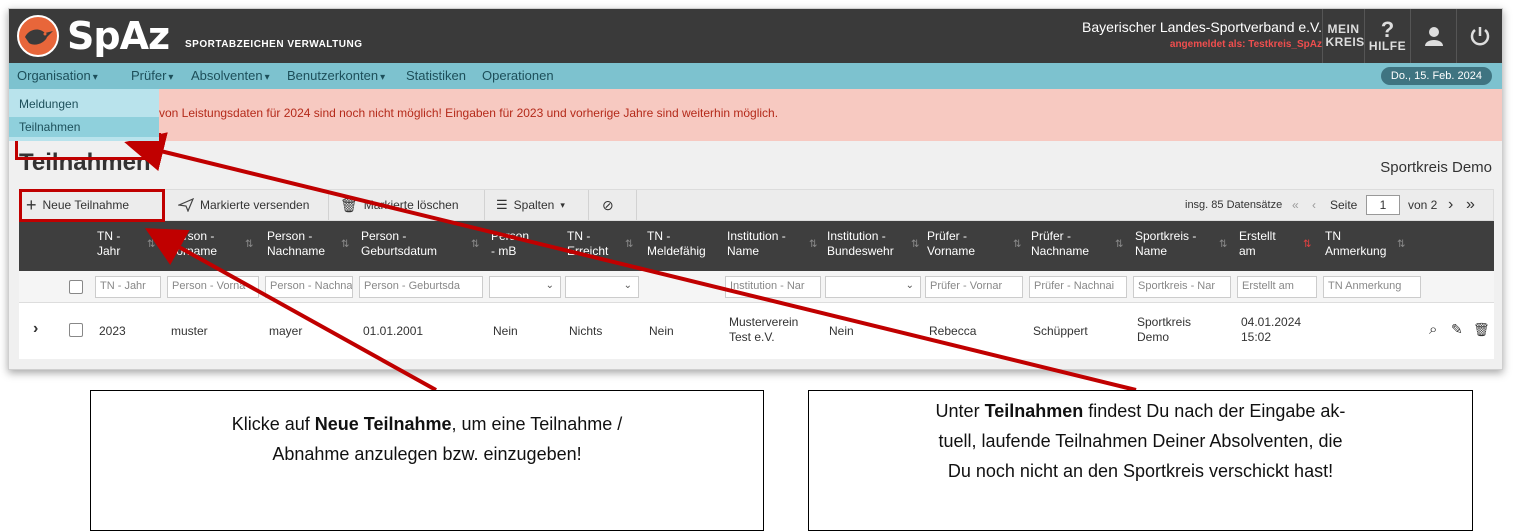 This screenshot has width=1515, height=531. Describe the element at coordinates (48, 104) in the screenshot. I see `dropdown-item-meldungen: Meldungen` at that location.